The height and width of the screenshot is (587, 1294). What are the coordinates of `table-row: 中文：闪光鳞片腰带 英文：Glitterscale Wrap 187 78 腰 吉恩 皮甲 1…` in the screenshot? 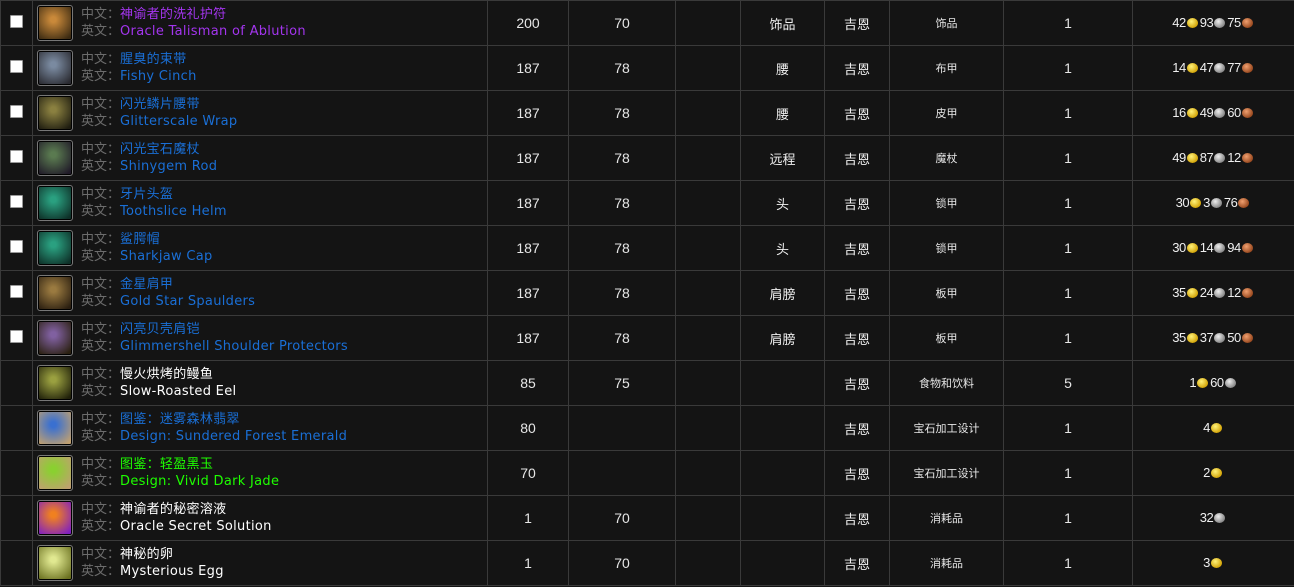 It's located at (647, 113).